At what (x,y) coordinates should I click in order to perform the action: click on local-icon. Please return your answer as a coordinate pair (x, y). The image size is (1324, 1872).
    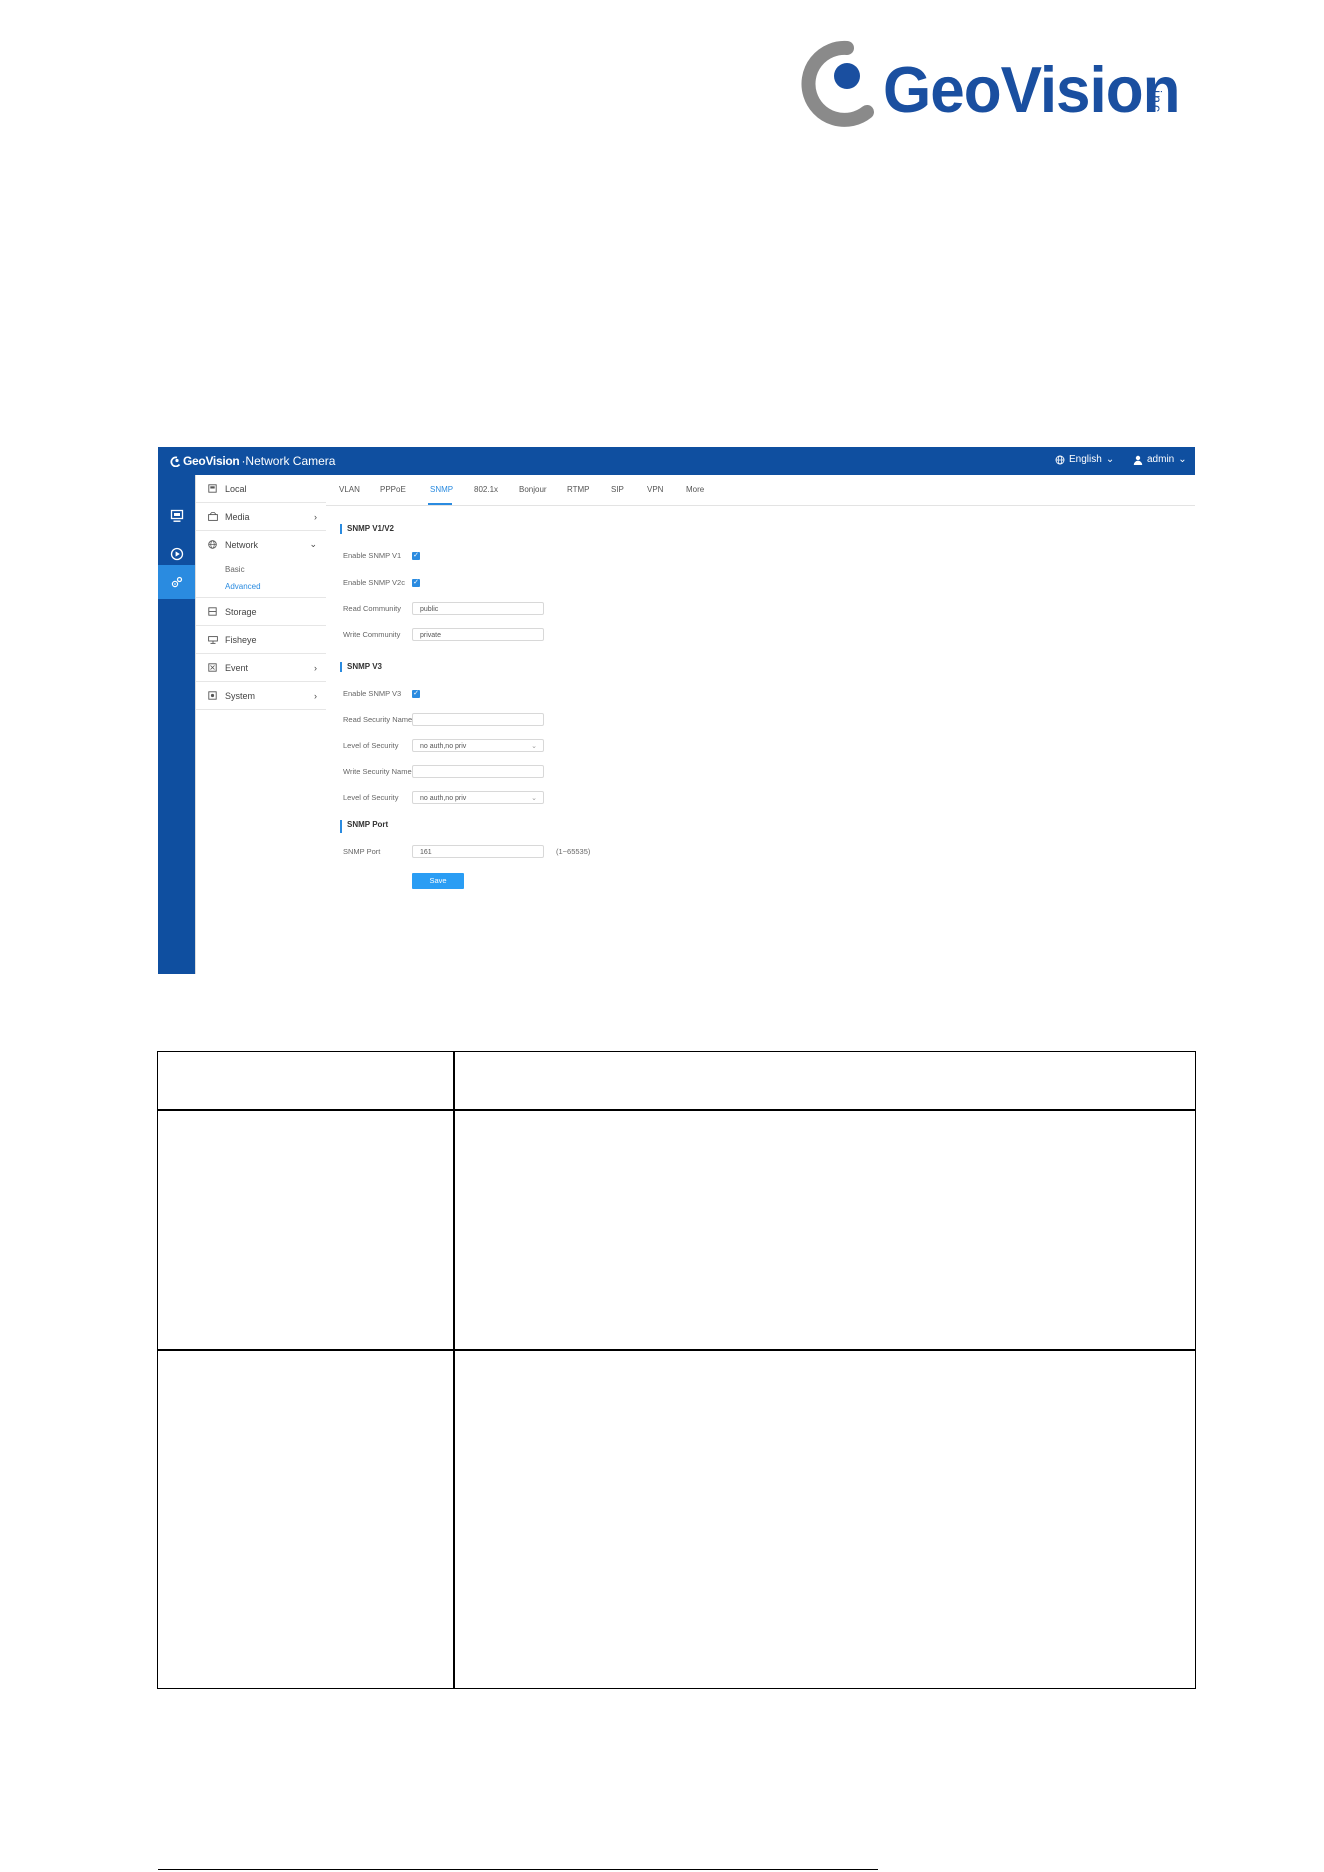
    Looking at the image, I should click on (214, 488).